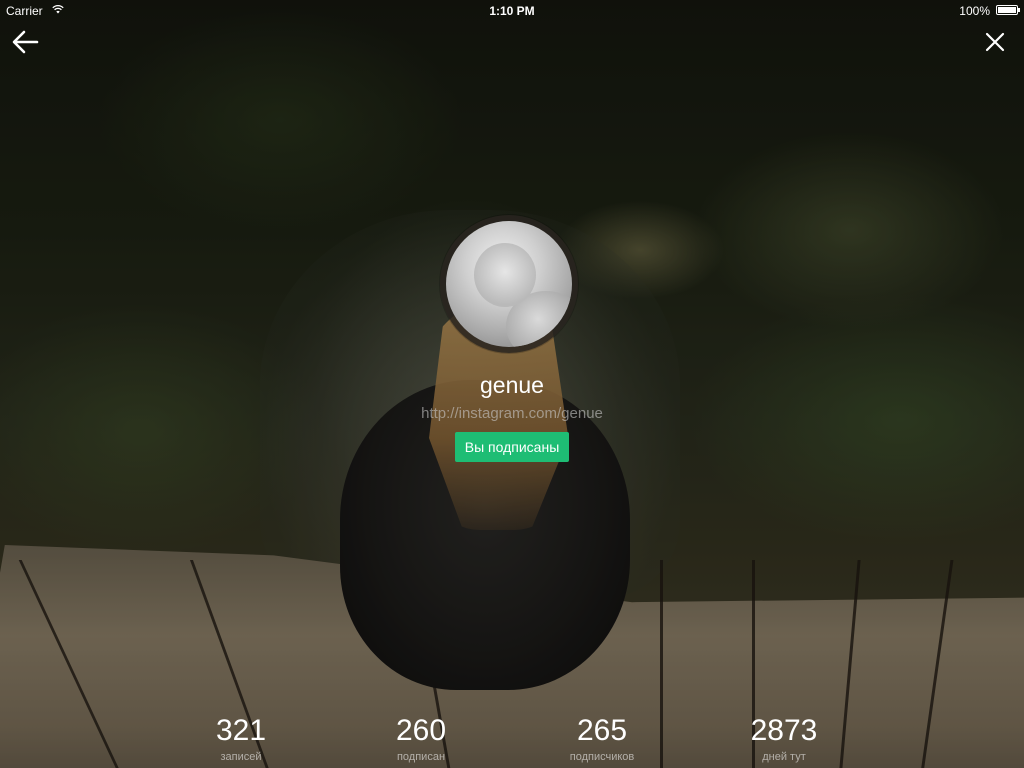 This screenshot has height=768, width=1024. I want to click on stat-days: 2873 дней тут, so click(784, 739).